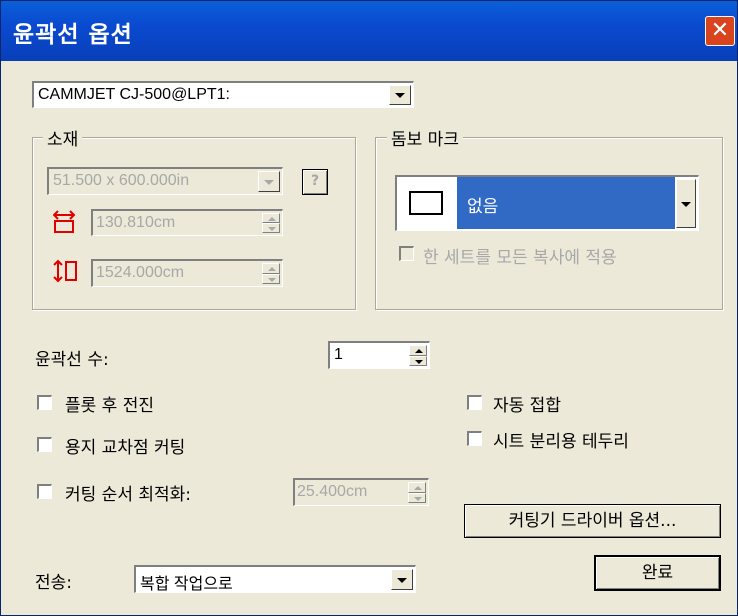  What do you see at coordinates (140, 272) in the screenshot?
I see `height-value: 1524.000cm` at bounding box center [140, 272].